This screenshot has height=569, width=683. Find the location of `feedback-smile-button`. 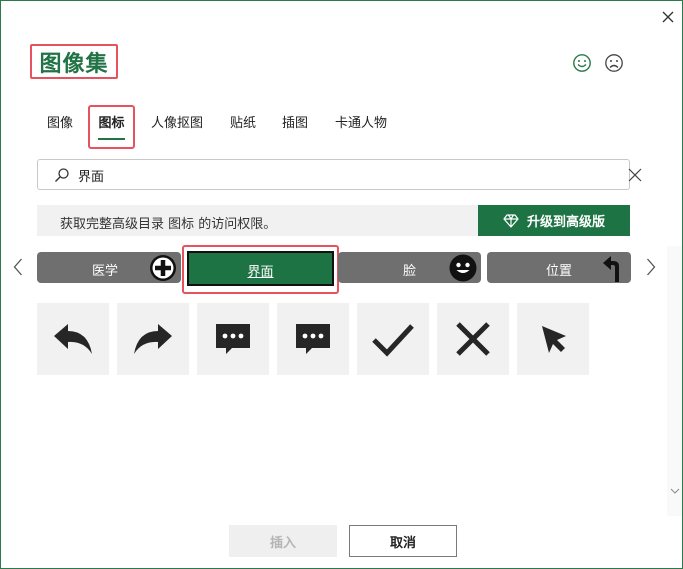

feedback-smile-button is located at coordinates (582, 63).